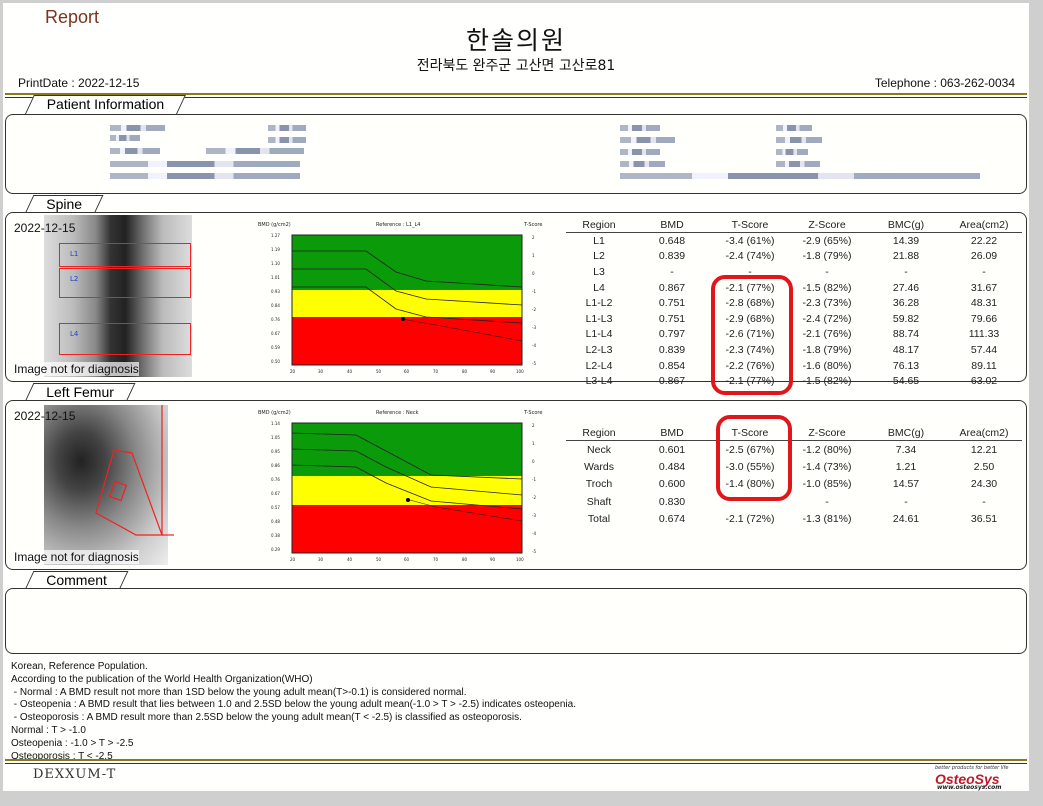 The image size is (1043, 806). Describe the element at coordinates (465, 559) in the screenshot. I see `svg-text: 80` at that location.